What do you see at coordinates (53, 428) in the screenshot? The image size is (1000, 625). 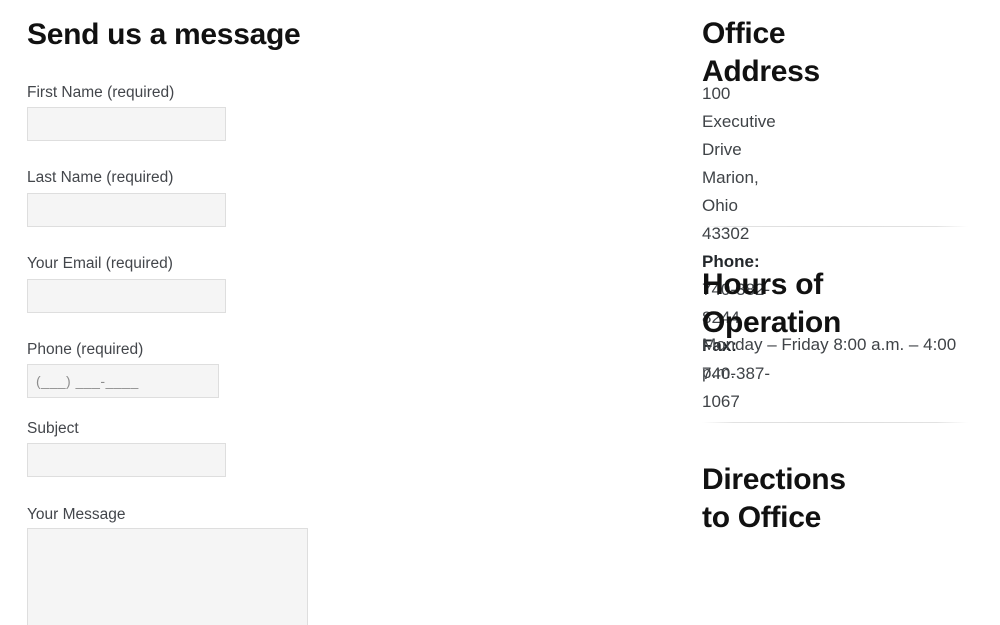 I see `subject-label: Subject` at bounding box center [53, 428].